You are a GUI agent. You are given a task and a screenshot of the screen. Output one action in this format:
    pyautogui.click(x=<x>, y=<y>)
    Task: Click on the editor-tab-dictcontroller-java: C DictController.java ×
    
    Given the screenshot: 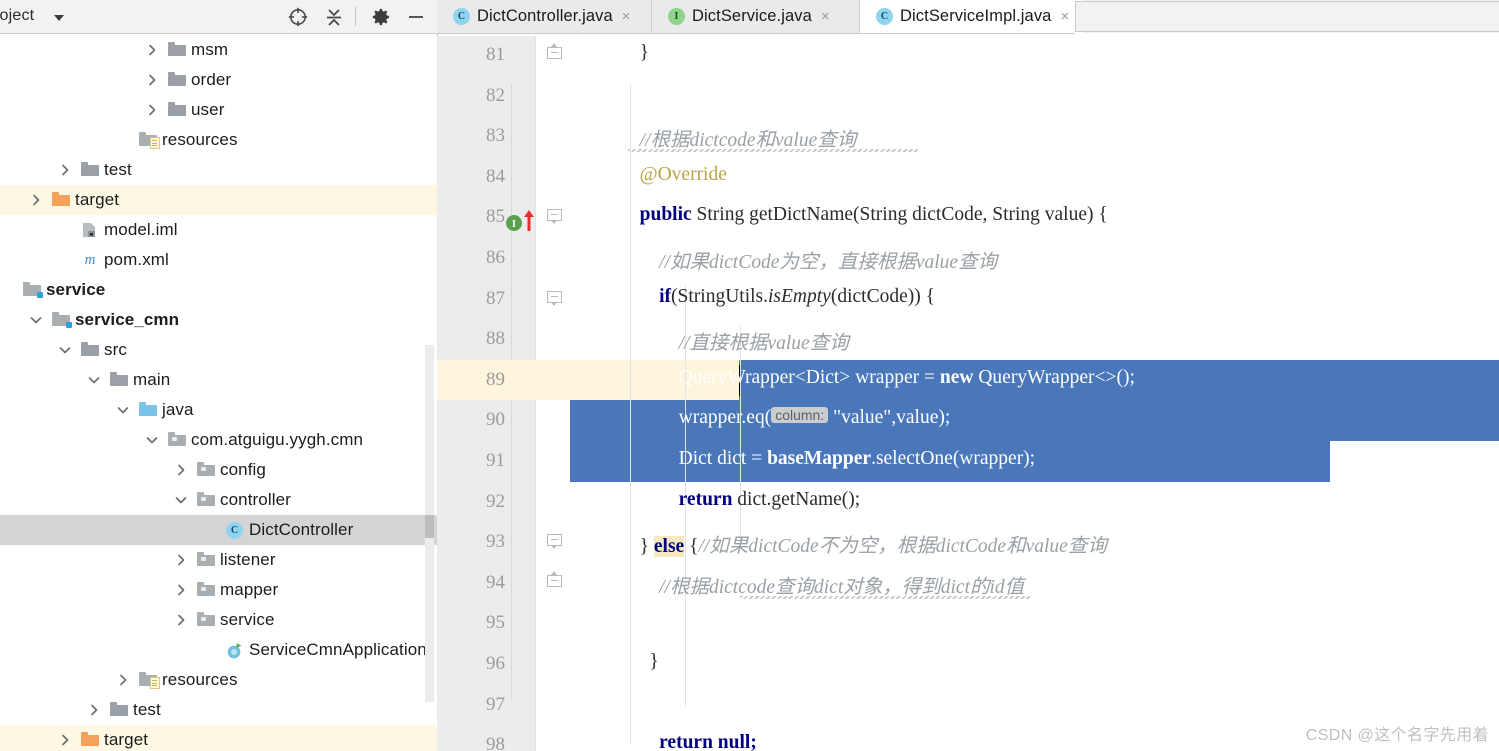 What is the action you would take?
    pyautogui.click(x=544, y=16)
    